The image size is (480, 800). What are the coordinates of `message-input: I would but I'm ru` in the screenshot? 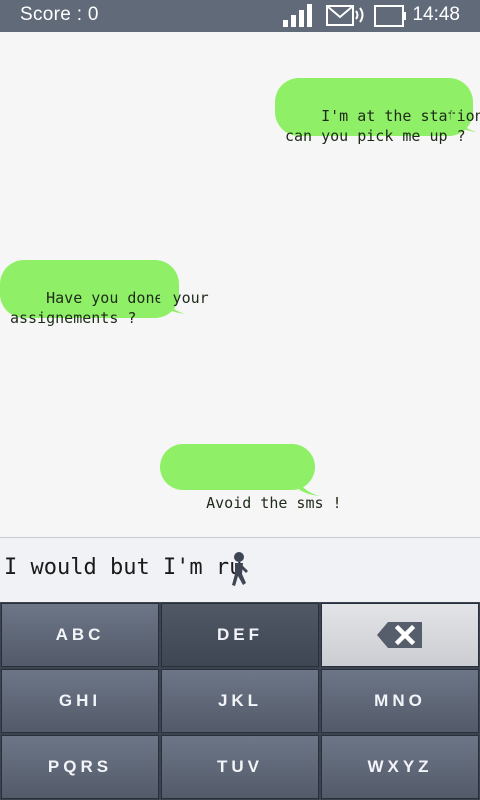 It's located at (240, 570).